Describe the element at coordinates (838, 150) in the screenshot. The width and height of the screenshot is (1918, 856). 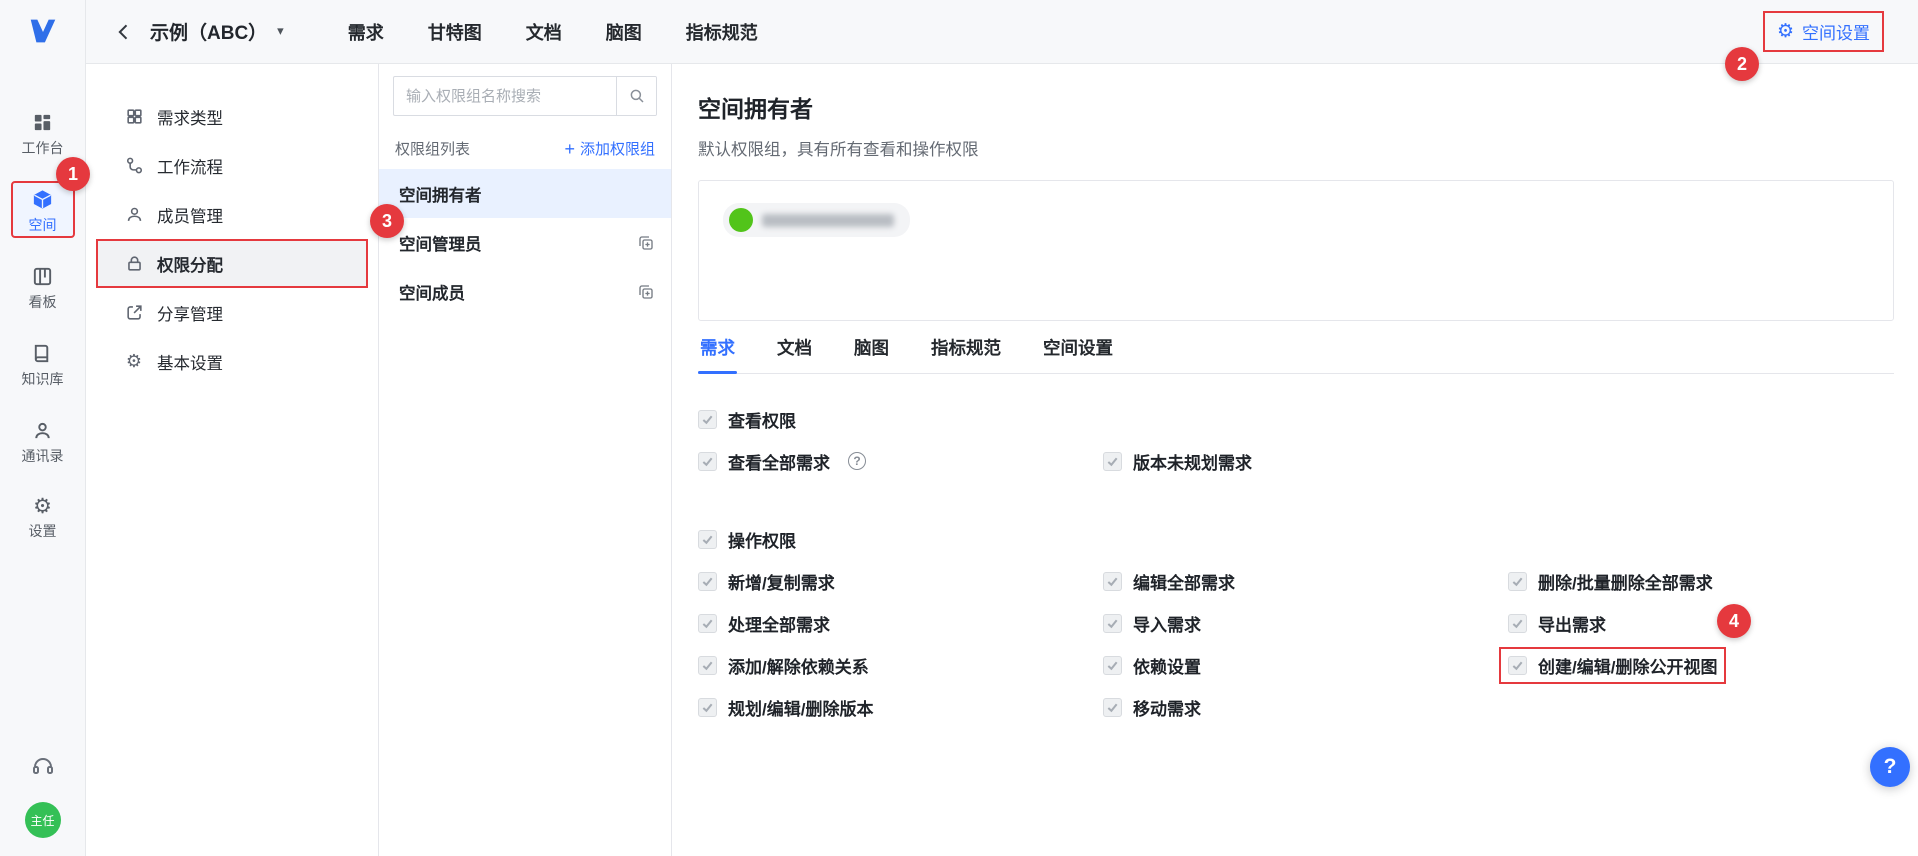
I see `page-subtitle: 默认权限组，具有所有查看和操作权限` at that location.